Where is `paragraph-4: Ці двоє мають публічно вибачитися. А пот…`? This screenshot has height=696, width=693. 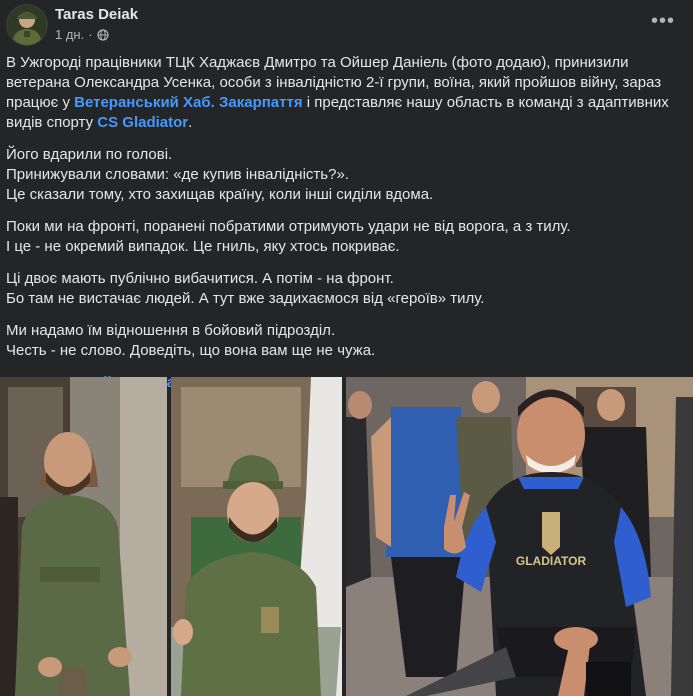
paragraph-4: Ці двоє мають публічно вибачитися. А пот… is located at coordinates (245, 288).